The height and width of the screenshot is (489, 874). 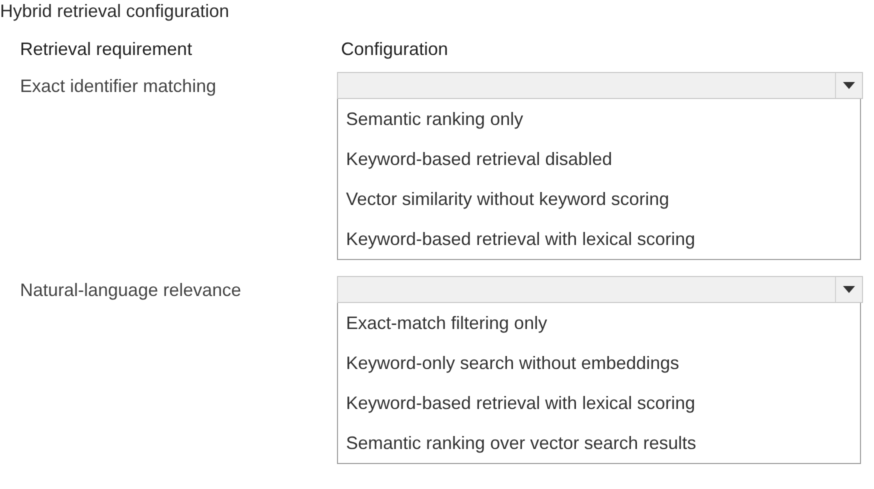 What do you see at coordinates (599, 323) in the screenshot?
I see `dropdown-option: Exact-match filtering only` at bounding box center [599, 323].